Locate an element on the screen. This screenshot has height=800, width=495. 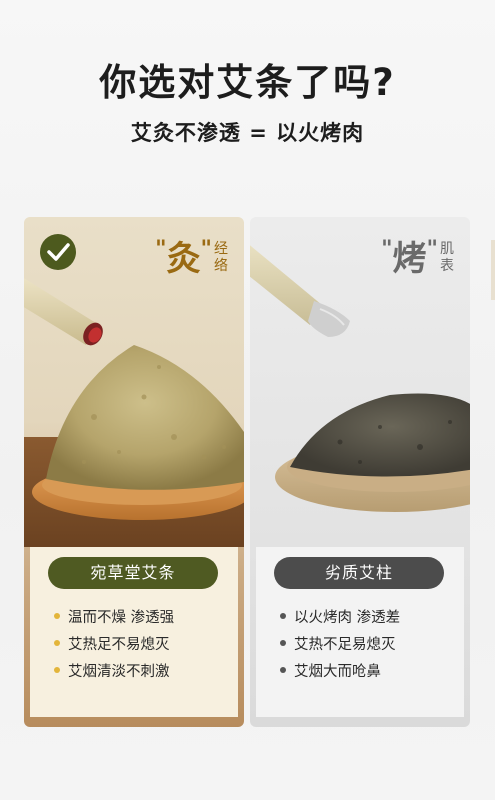
feature-item: 艾热足不易熄灭 is located at coordinates (114, 645).